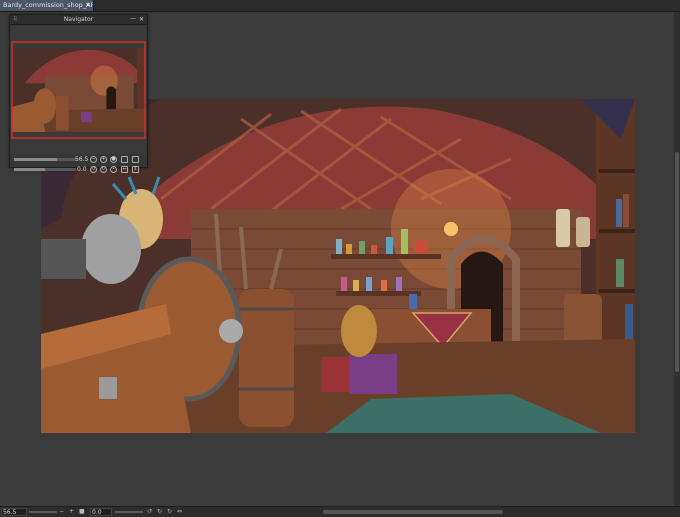 Image resolution: width=680 pixels, height=517 pixels. I want to click on navigator-title: Navigator, so click(78, 19).